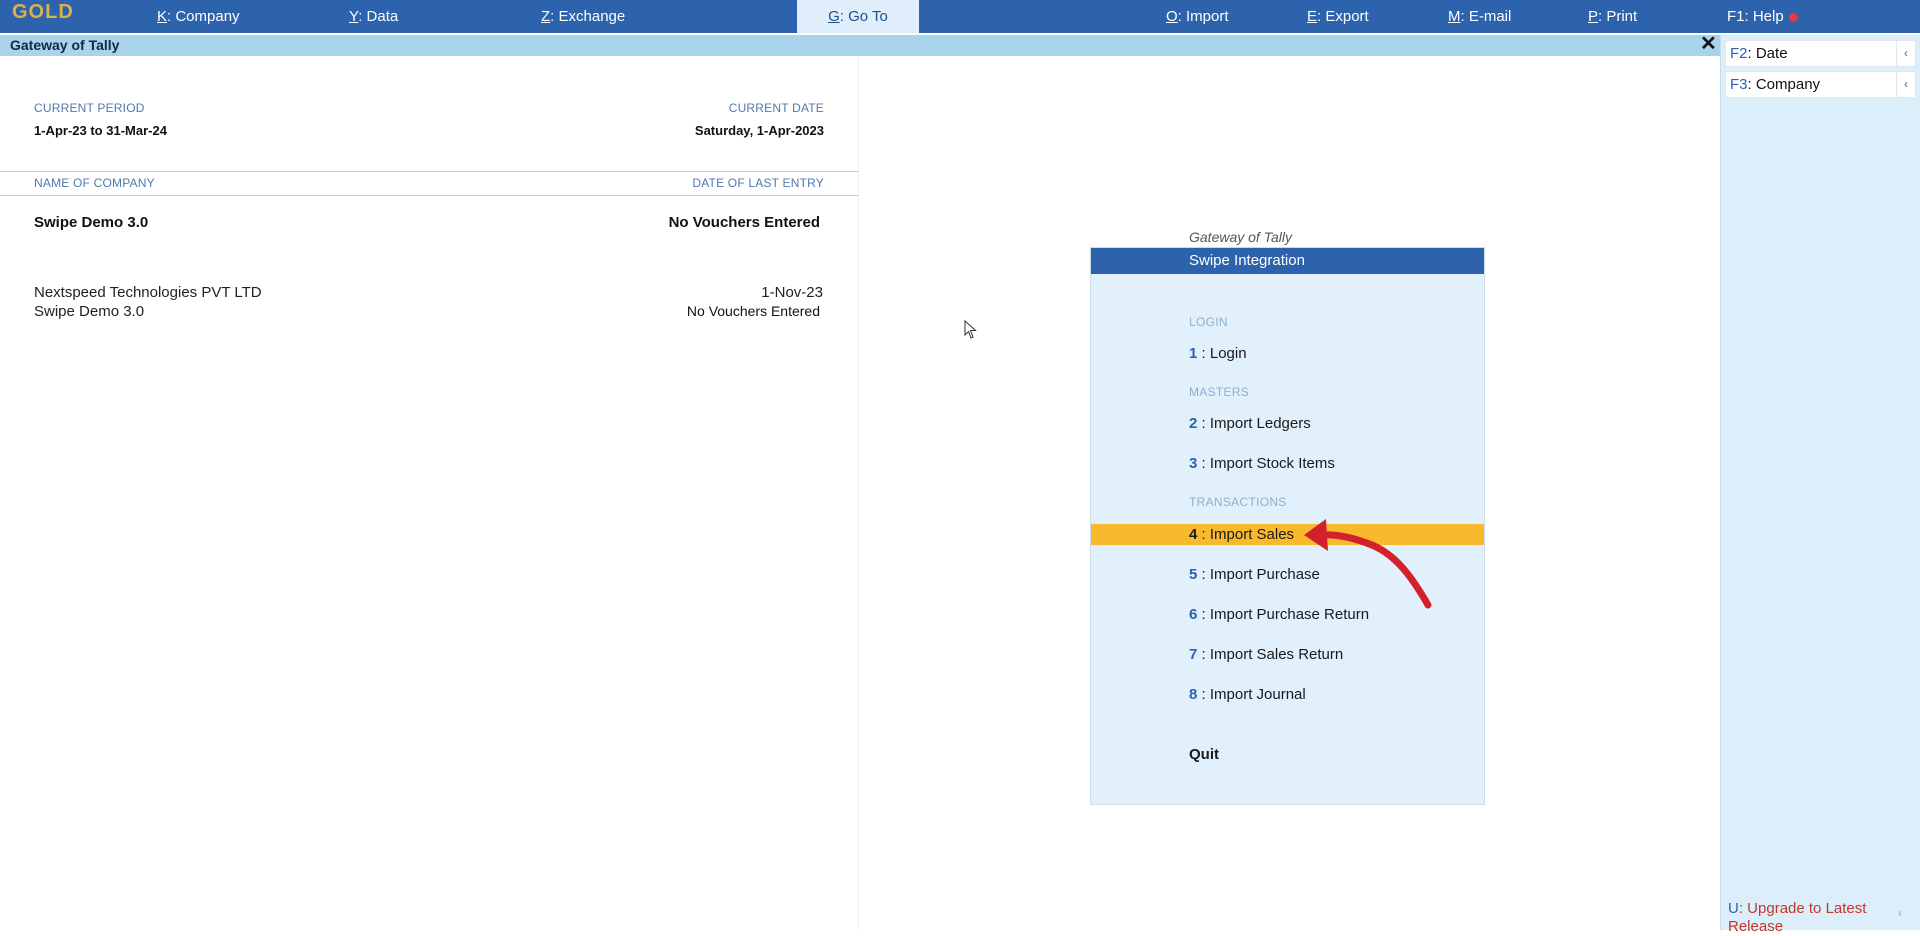 This screenshot has height=936, width=1920. What do you see at coordinates (1238, 502) in the screenshot?
I see `section-transactions: TRANSACTIONS` at bounding box center [1238, 502].